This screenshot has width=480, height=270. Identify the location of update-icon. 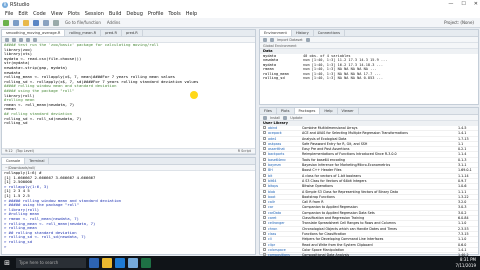
(285, 117).